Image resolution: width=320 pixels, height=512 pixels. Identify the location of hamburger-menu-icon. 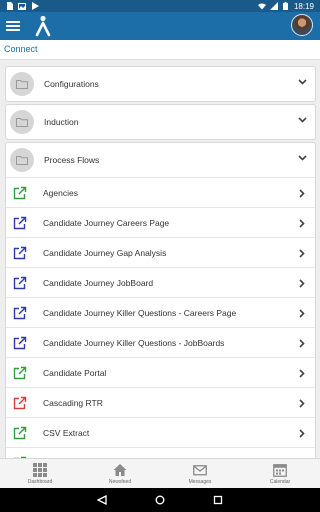
(13, 26).